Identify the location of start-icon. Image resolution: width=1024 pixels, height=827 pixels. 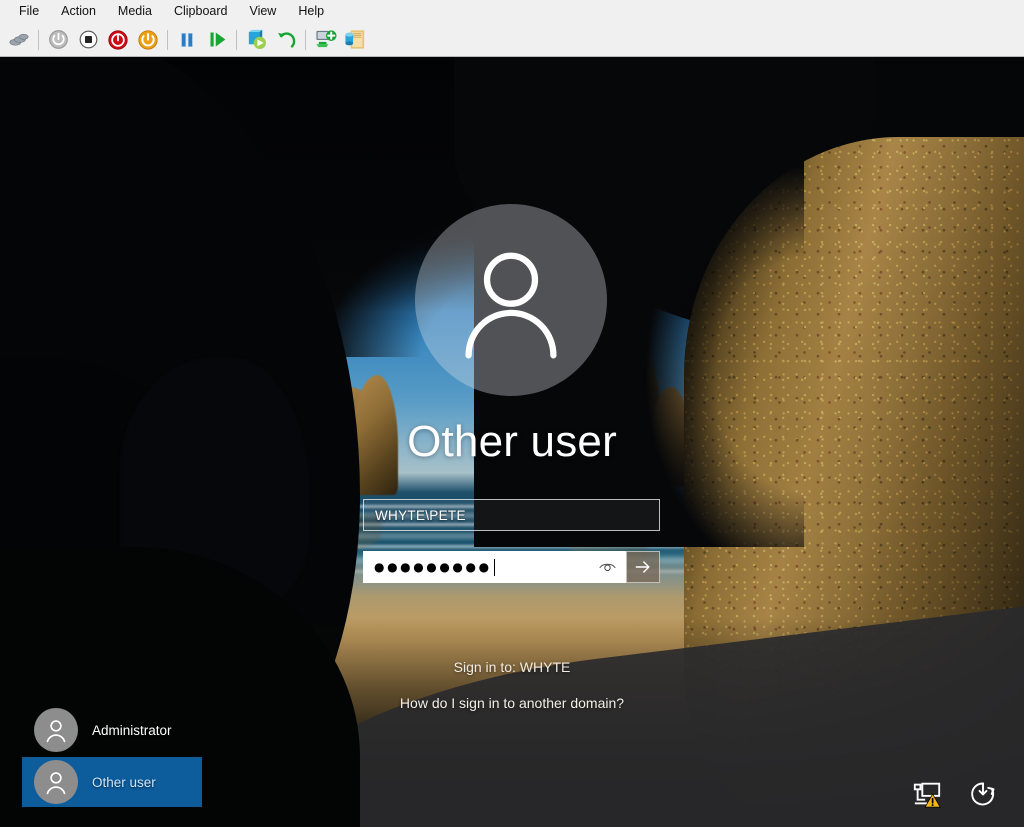
(58, 40).